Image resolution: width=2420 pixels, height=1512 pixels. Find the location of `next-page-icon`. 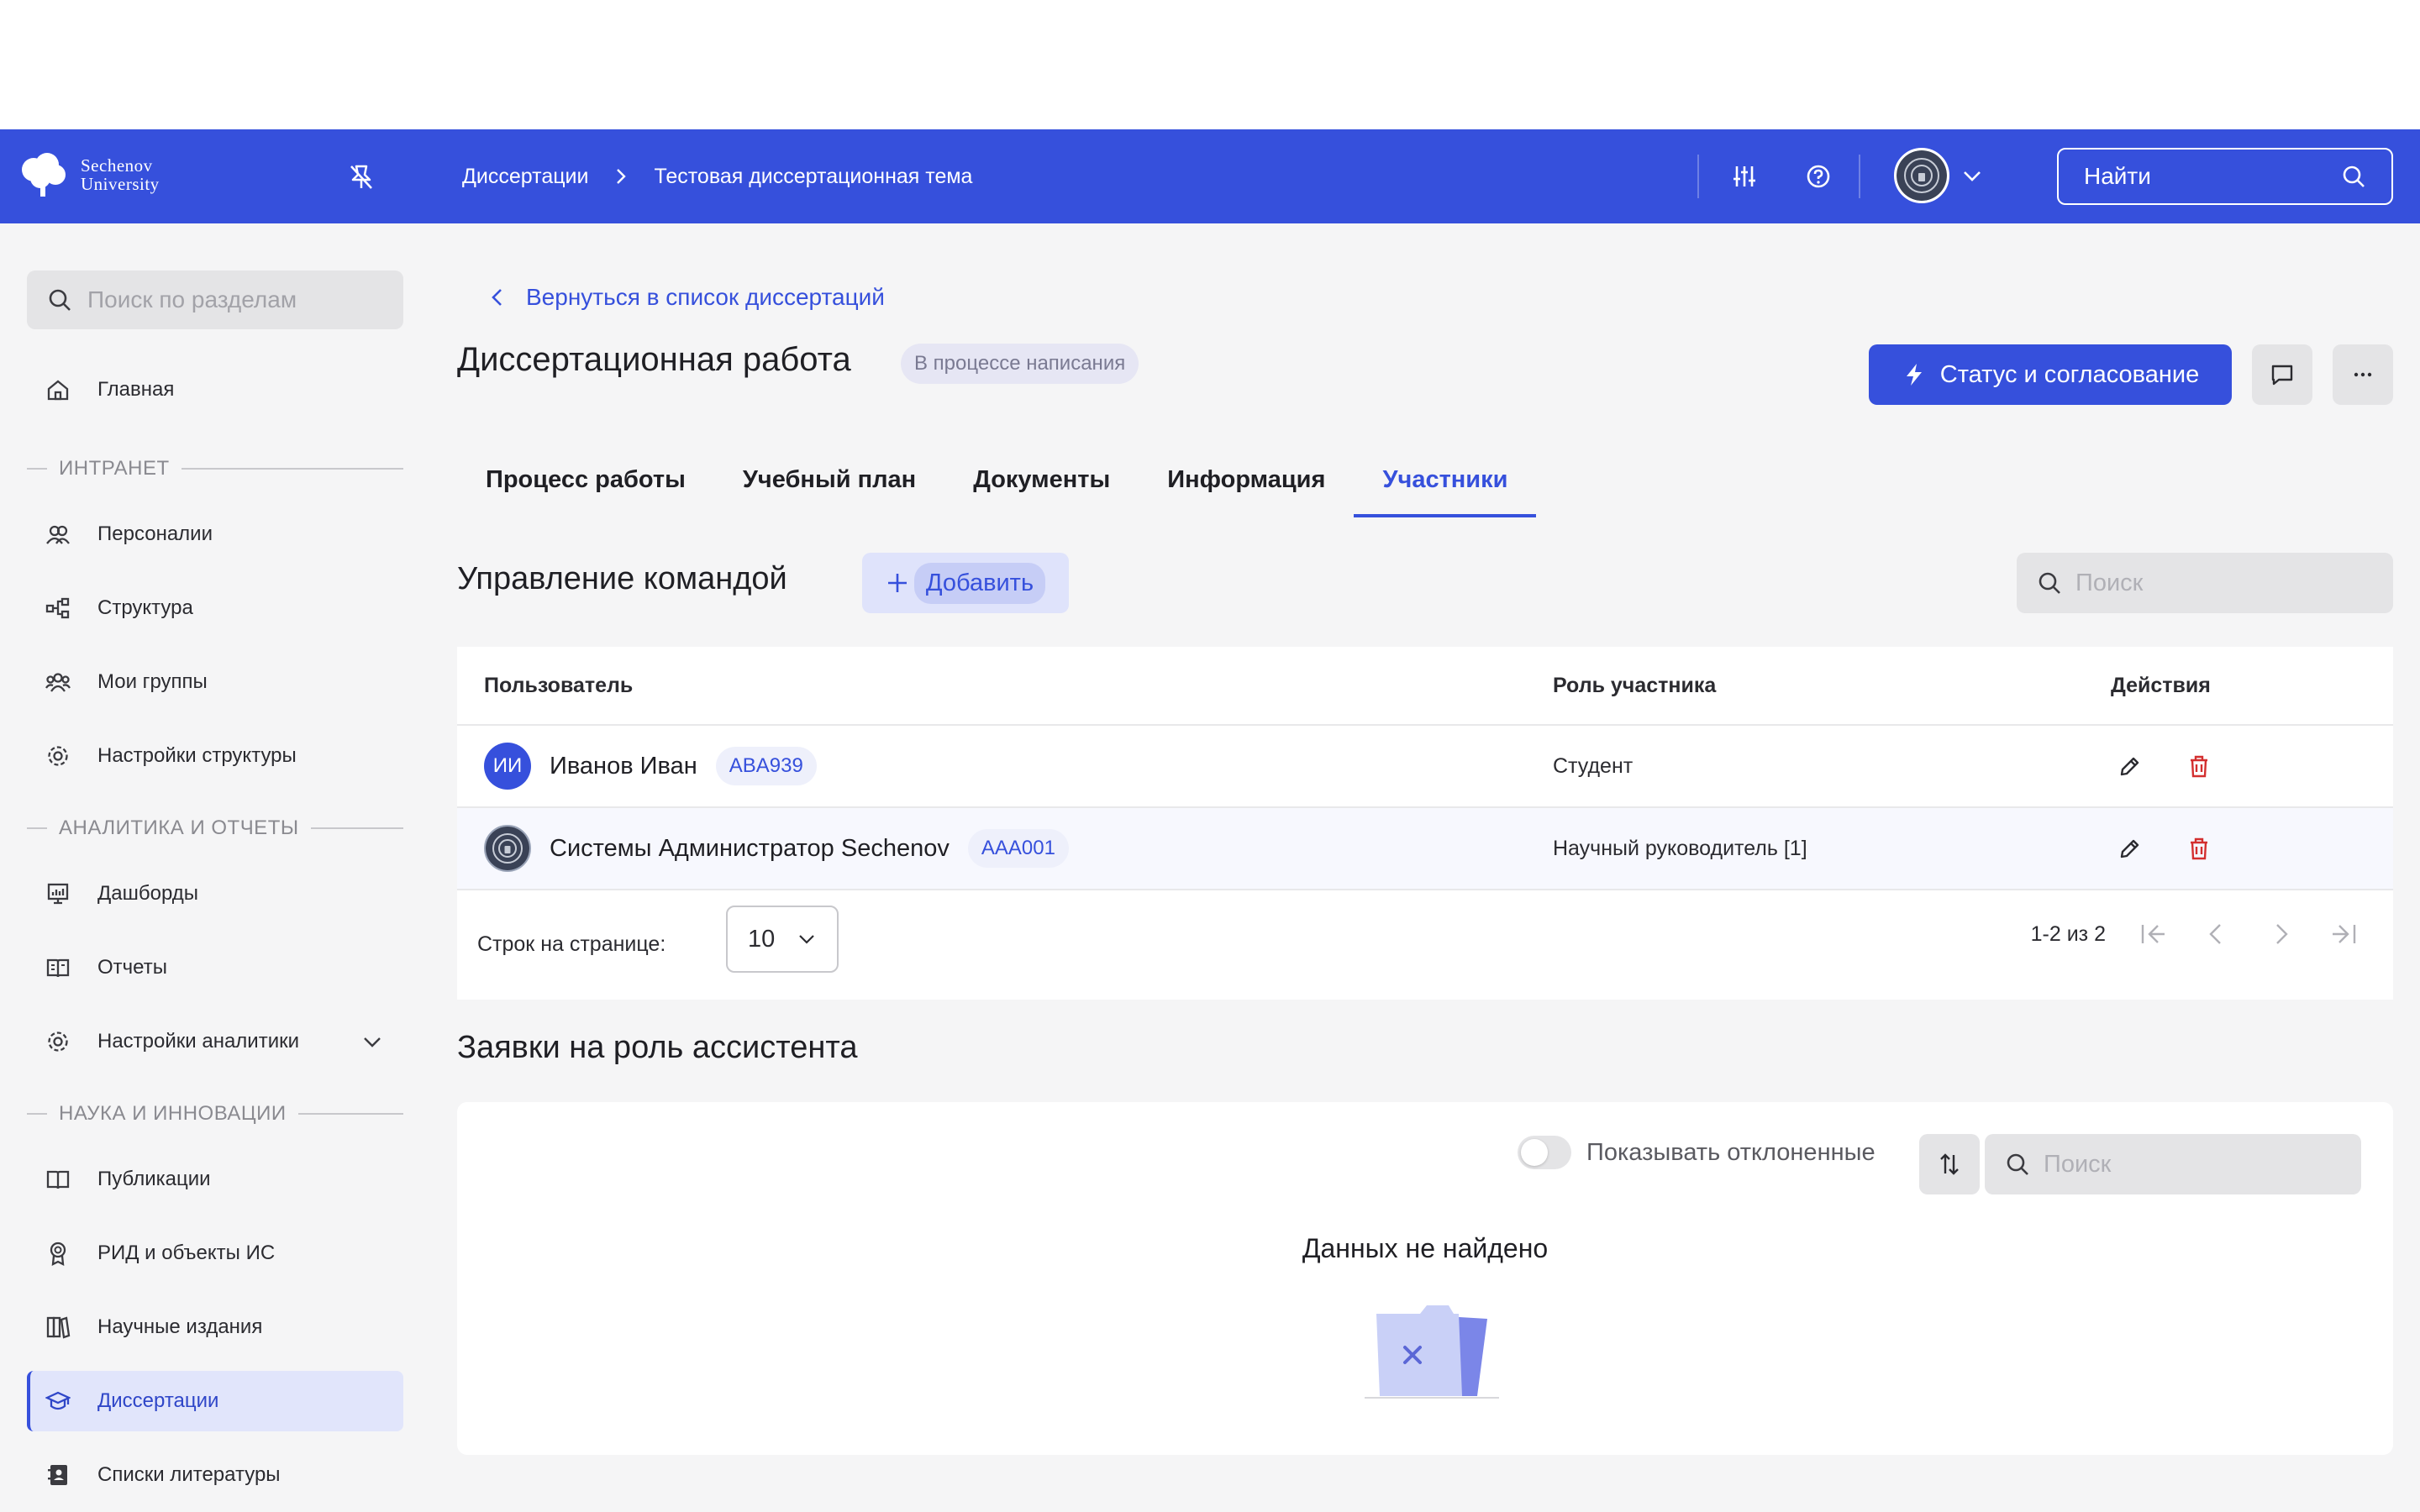

next-page-icon is located at coordinates (2280, 934).